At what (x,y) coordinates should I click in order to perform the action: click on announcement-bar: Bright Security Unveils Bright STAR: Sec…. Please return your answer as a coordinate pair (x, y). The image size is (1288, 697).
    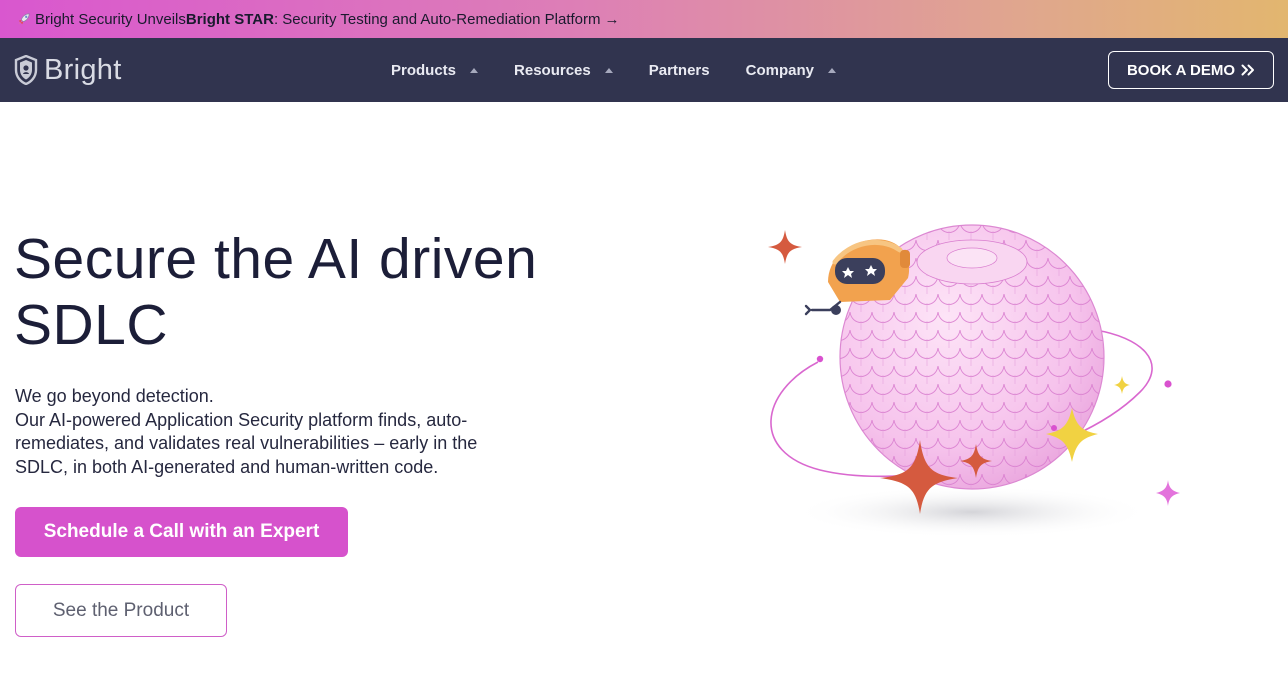
    Looking at the image, I should click on (644, 19).